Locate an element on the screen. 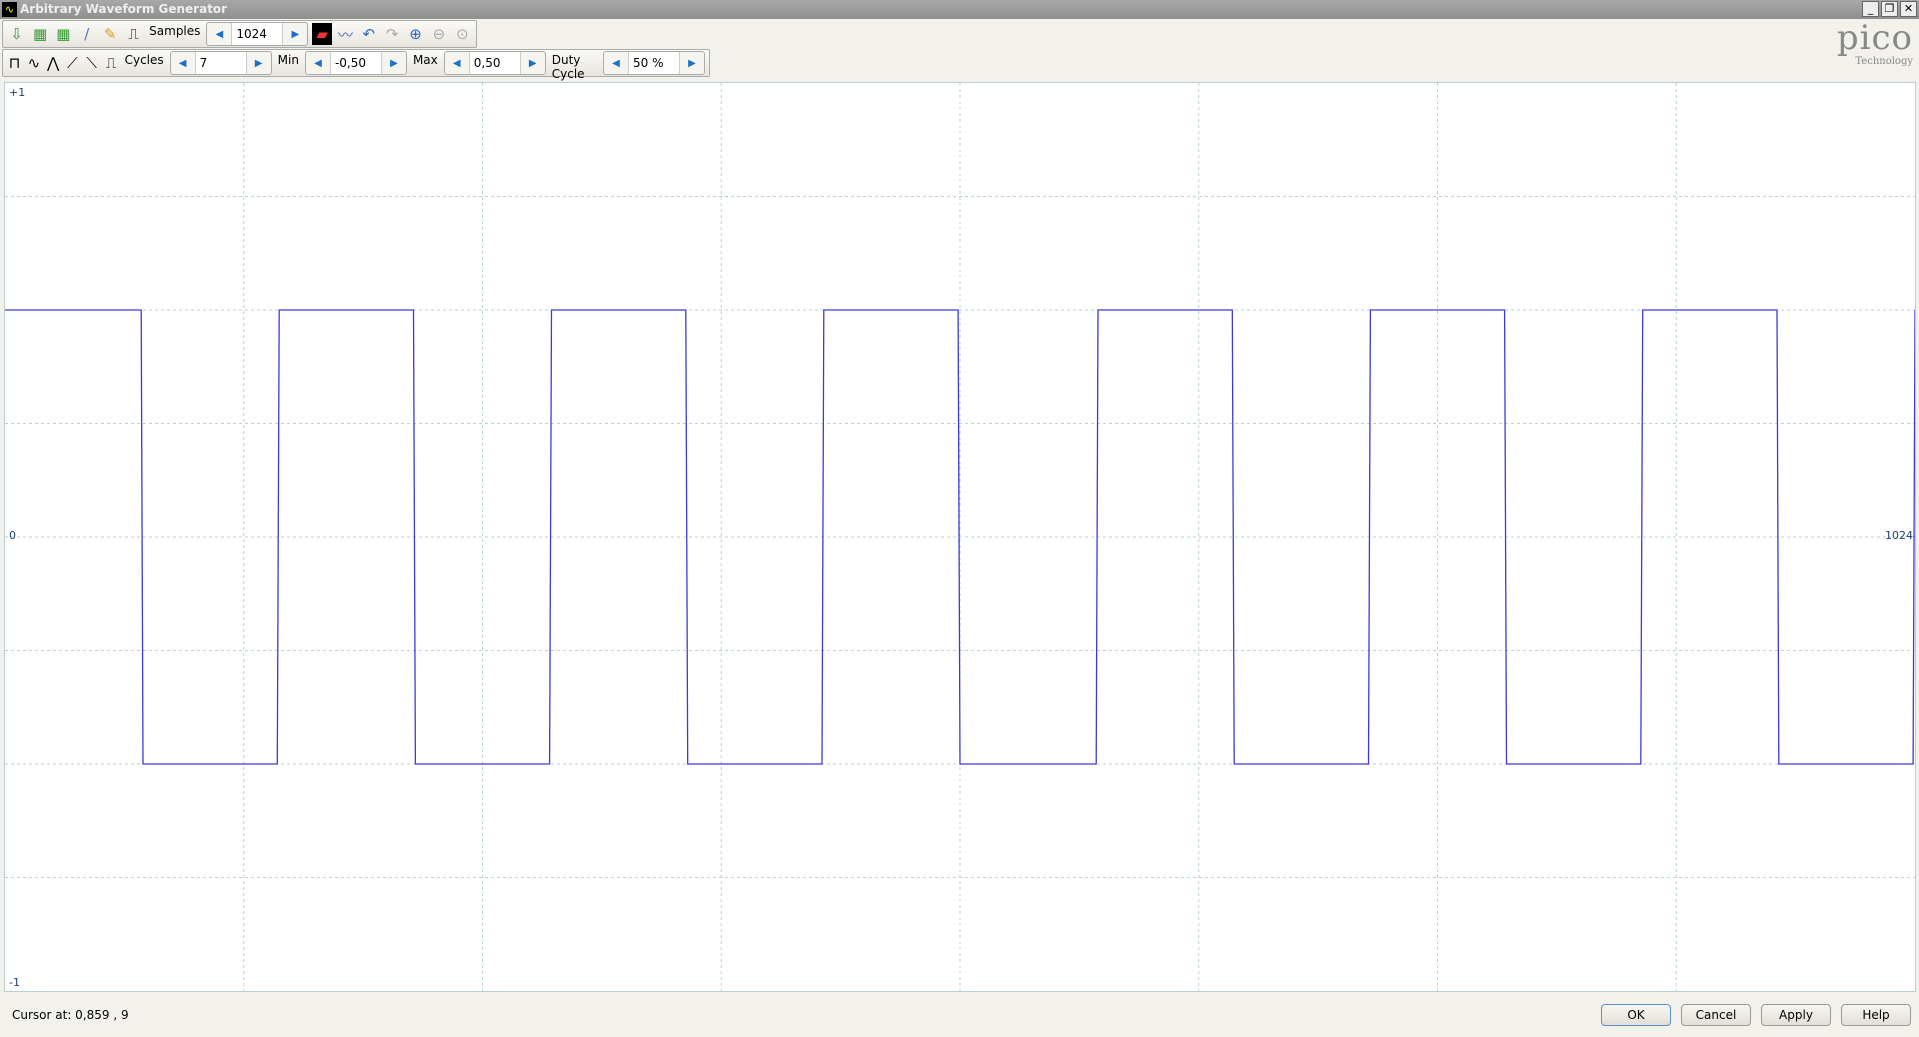  ramp-up-icon: ⟋ is located at coordinates (72, 63).